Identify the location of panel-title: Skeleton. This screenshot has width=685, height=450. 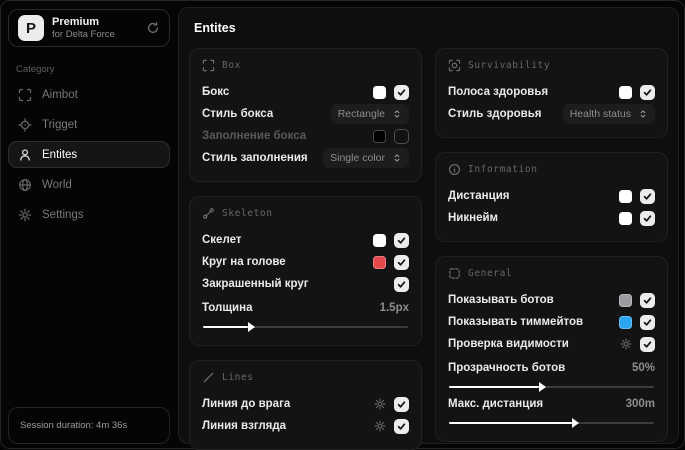
(247, 213).